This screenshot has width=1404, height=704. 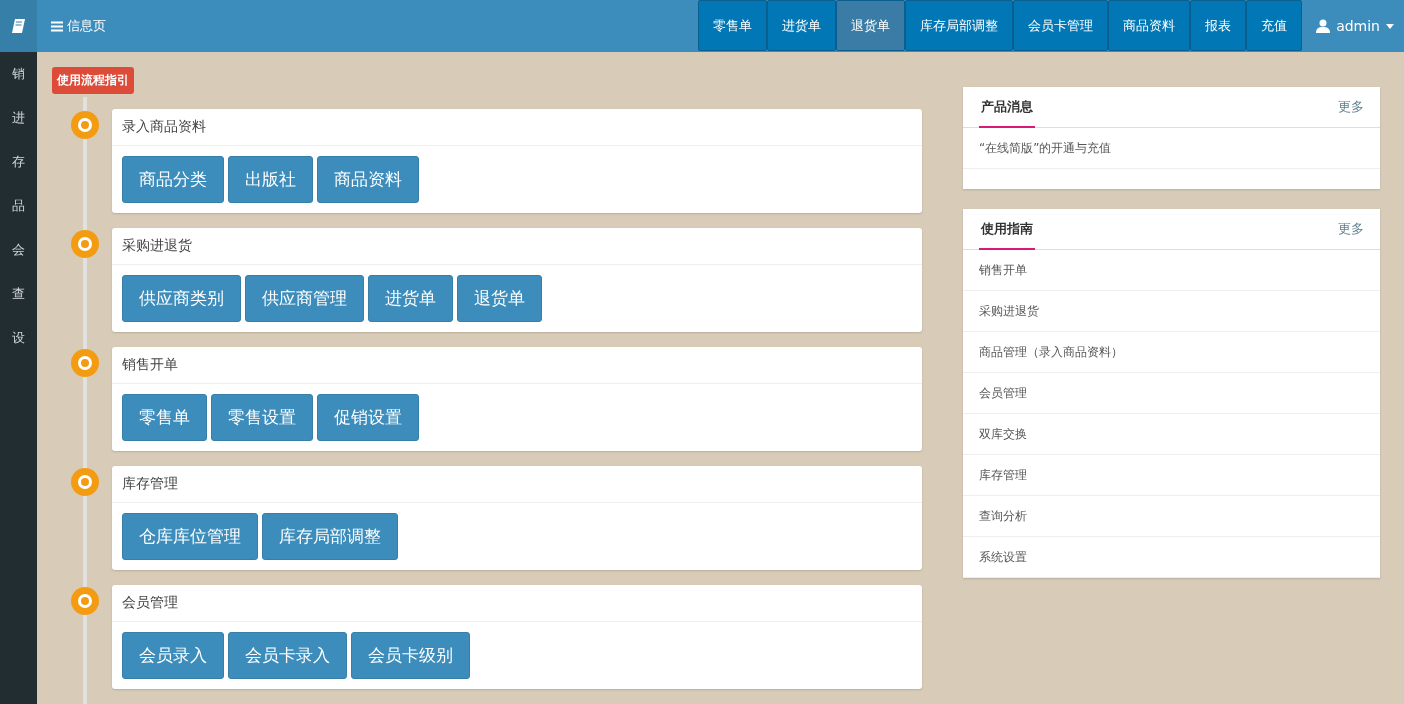 I want to click on sidebar-item: 会, so click(x=18, y=250).